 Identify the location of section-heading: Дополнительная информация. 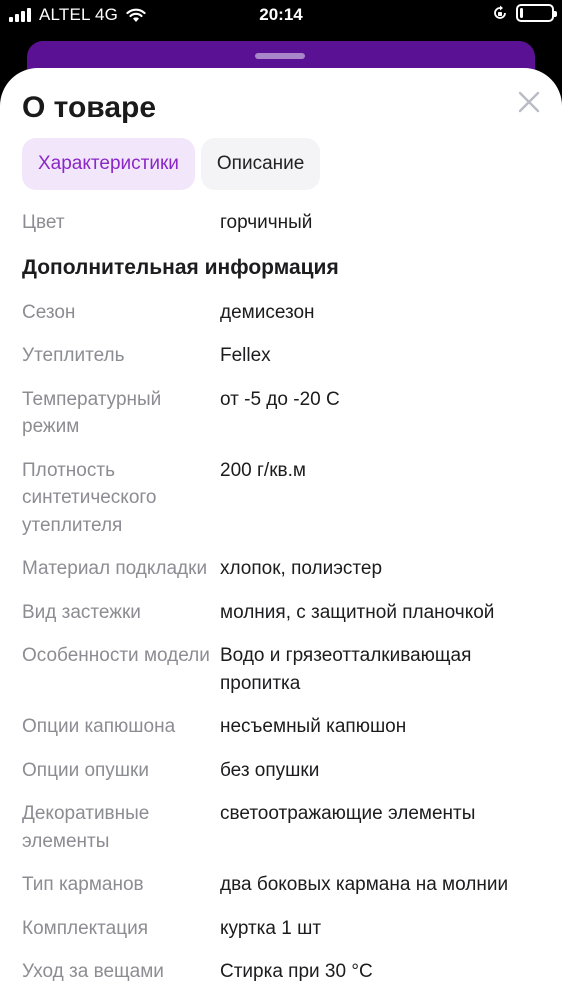
(180, 267).